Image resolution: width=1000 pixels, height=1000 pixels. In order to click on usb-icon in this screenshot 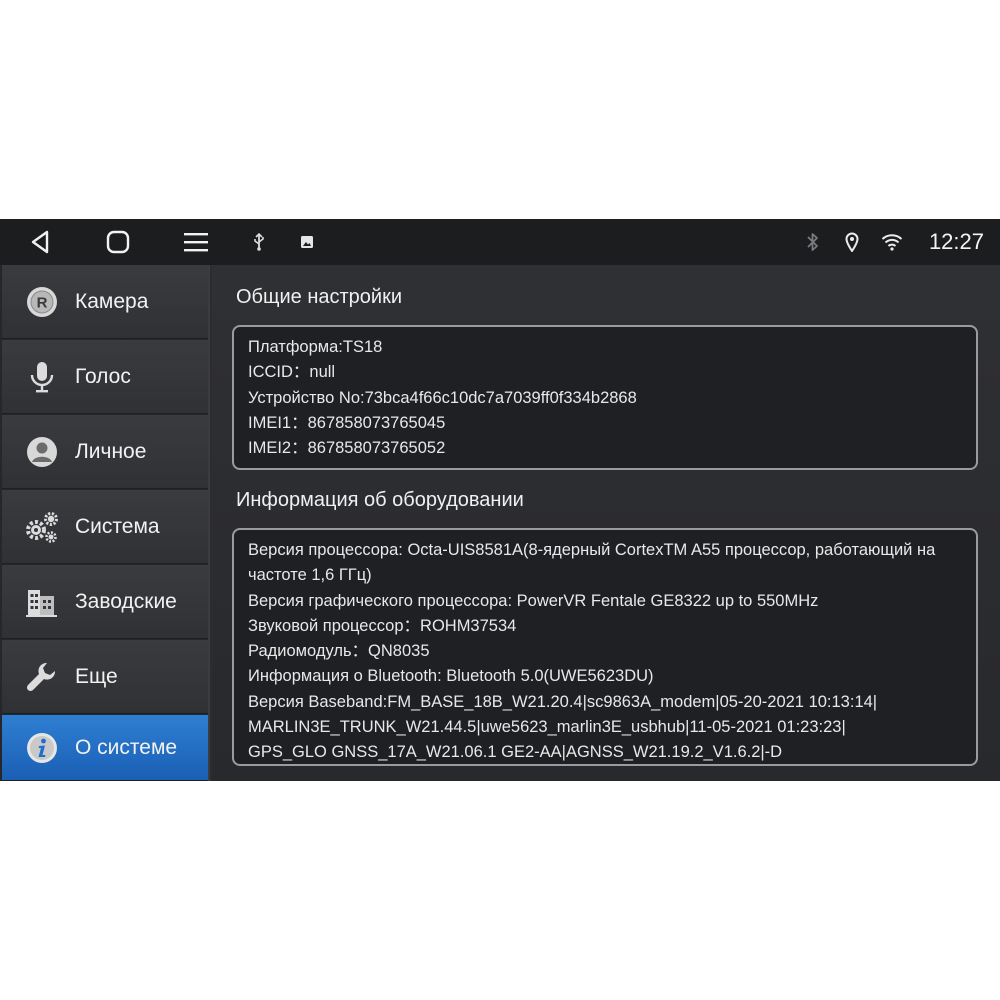, I will do `click(259, 242)`.